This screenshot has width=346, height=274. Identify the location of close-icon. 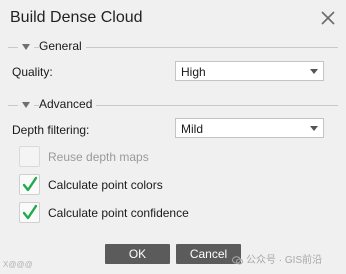
(328, 18).